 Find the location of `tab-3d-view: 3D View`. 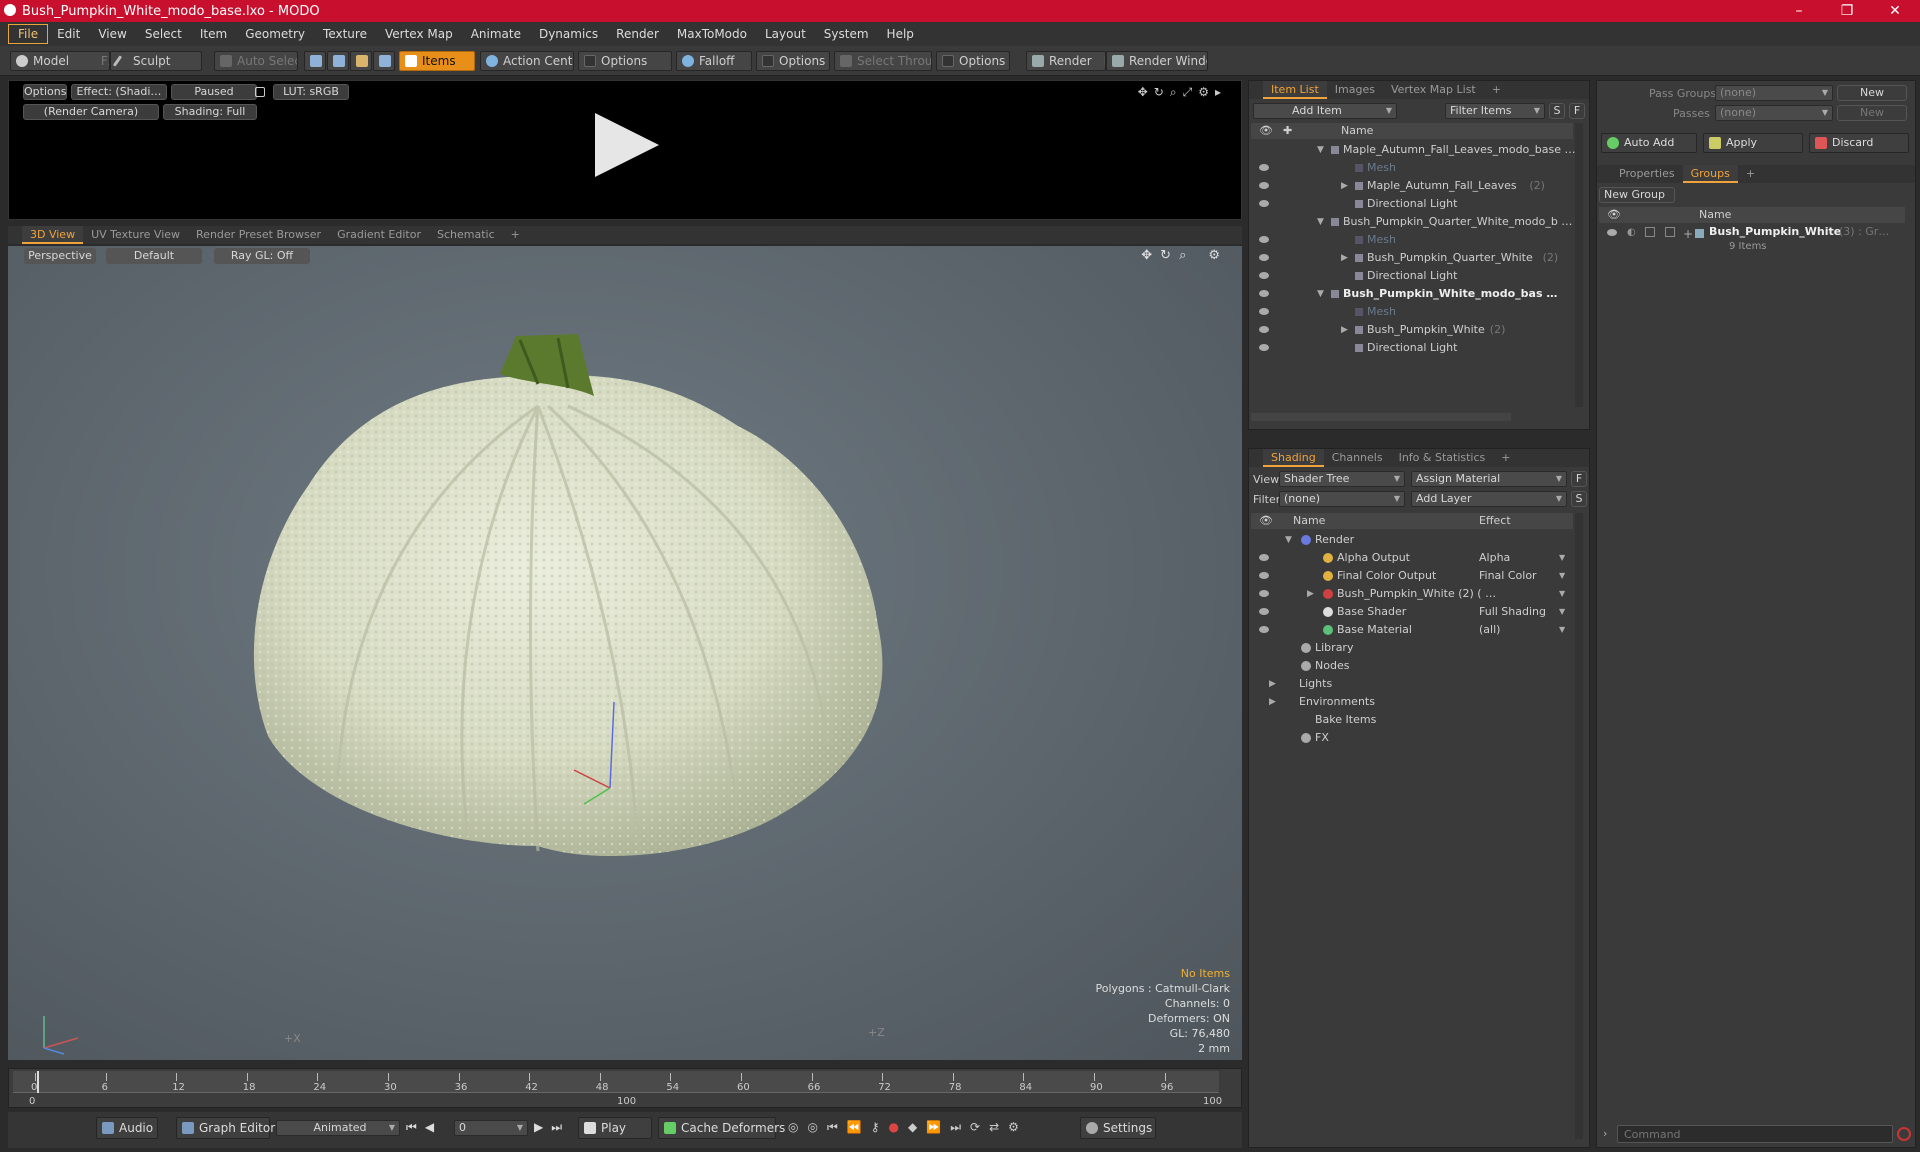

tab-3d-view: 3D View is located at coordinates (53, 235).